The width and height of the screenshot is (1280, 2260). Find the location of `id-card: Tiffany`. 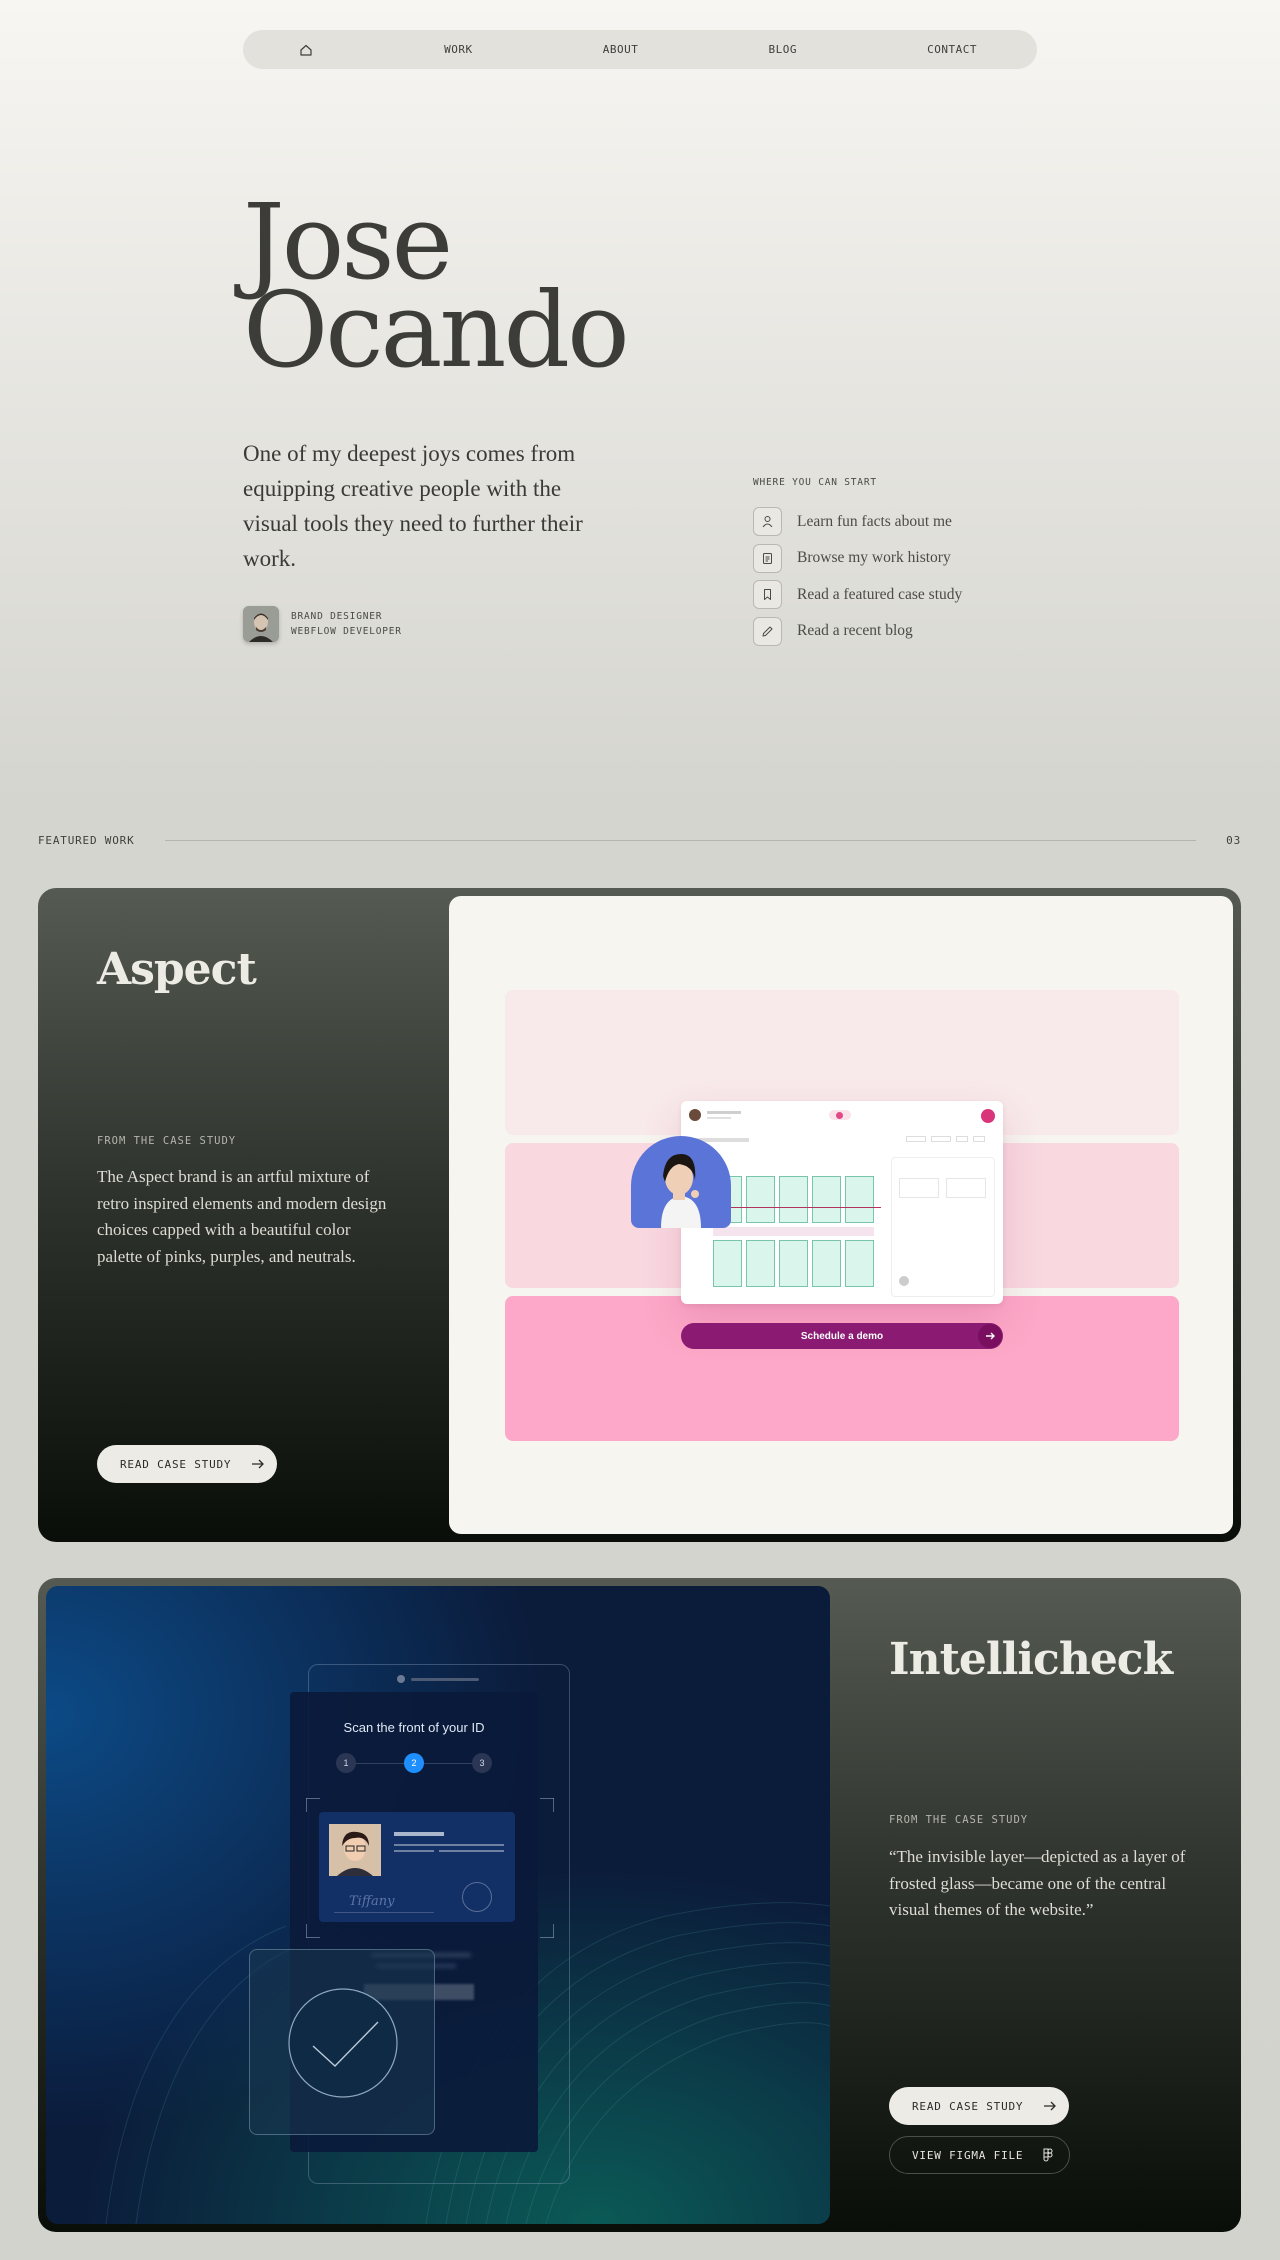

id-card: Tiffany is located at coordinates (417, 1867).